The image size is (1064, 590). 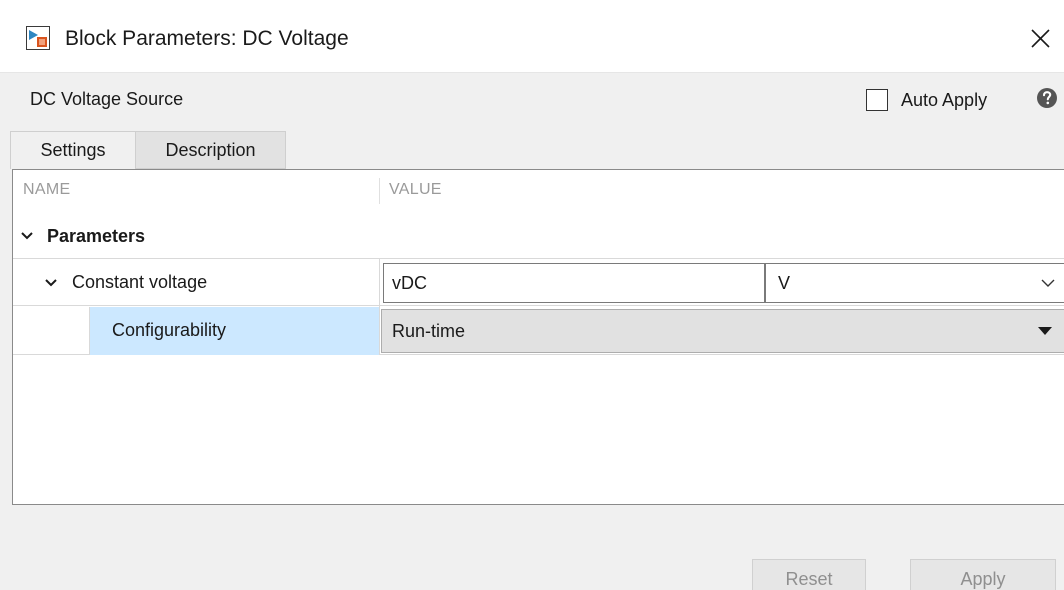 I want to click on auto-apply-toggle: Auto Apply, so click(x=926, y=100).